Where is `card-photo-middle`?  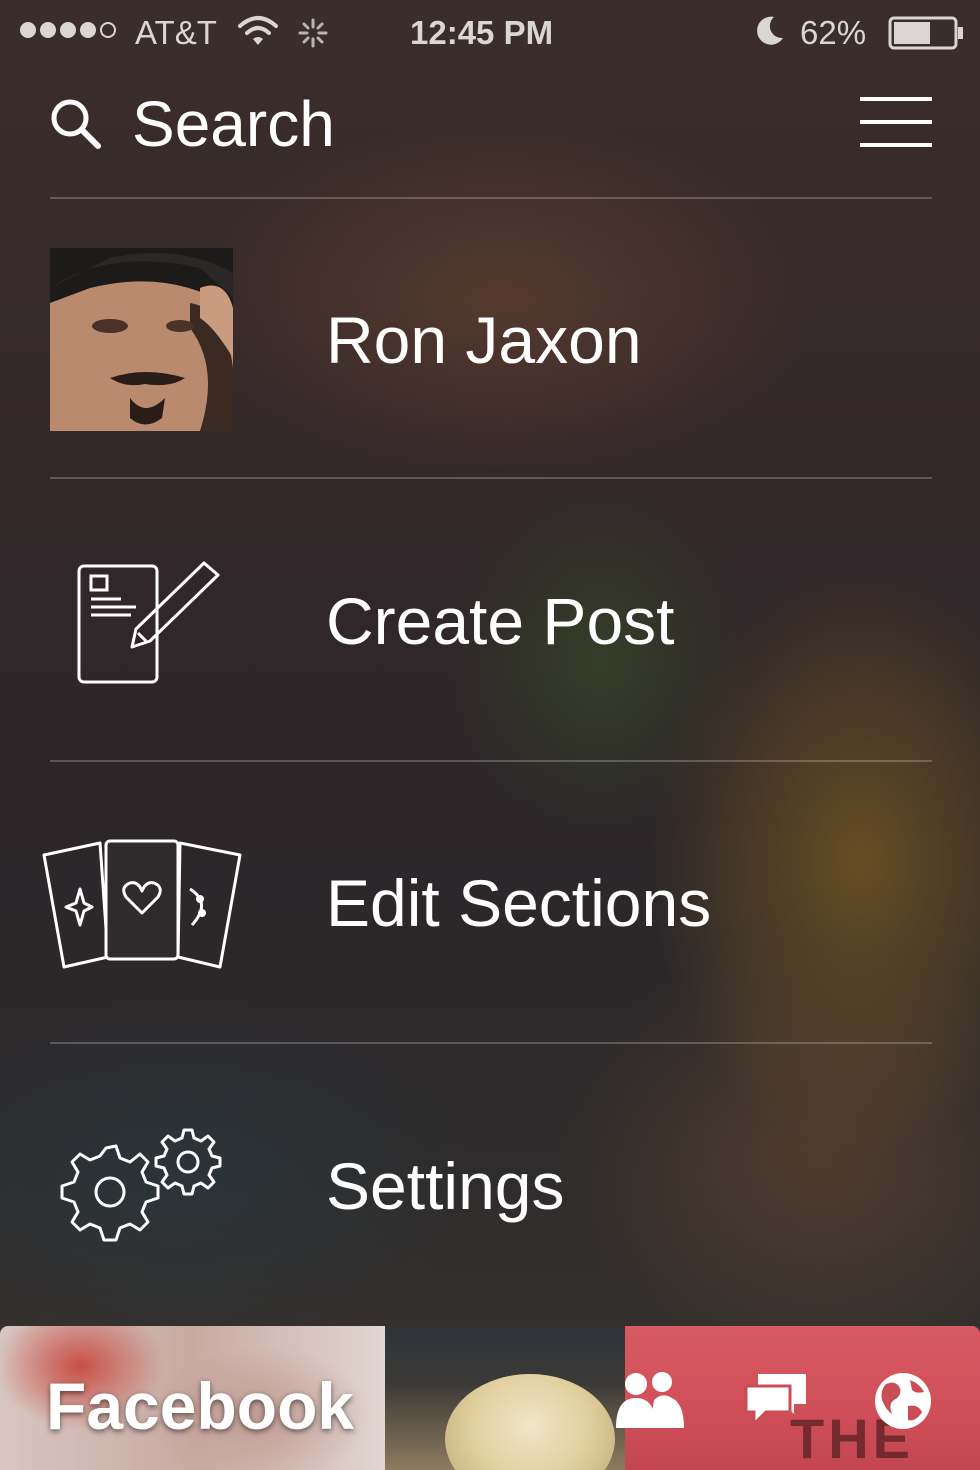
card-photo-middle is located at coordinates (505, 1398).